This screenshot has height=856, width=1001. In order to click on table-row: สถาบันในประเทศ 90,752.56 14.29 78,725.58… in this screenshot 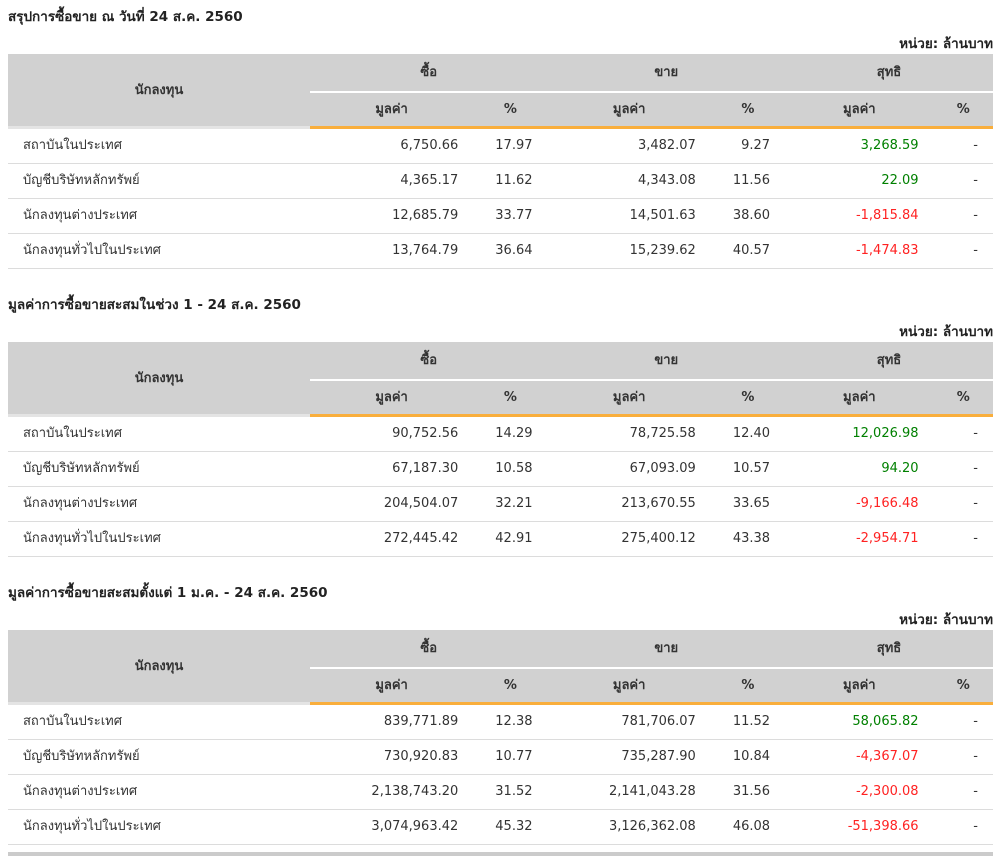, I will do `click(500, 434)`.